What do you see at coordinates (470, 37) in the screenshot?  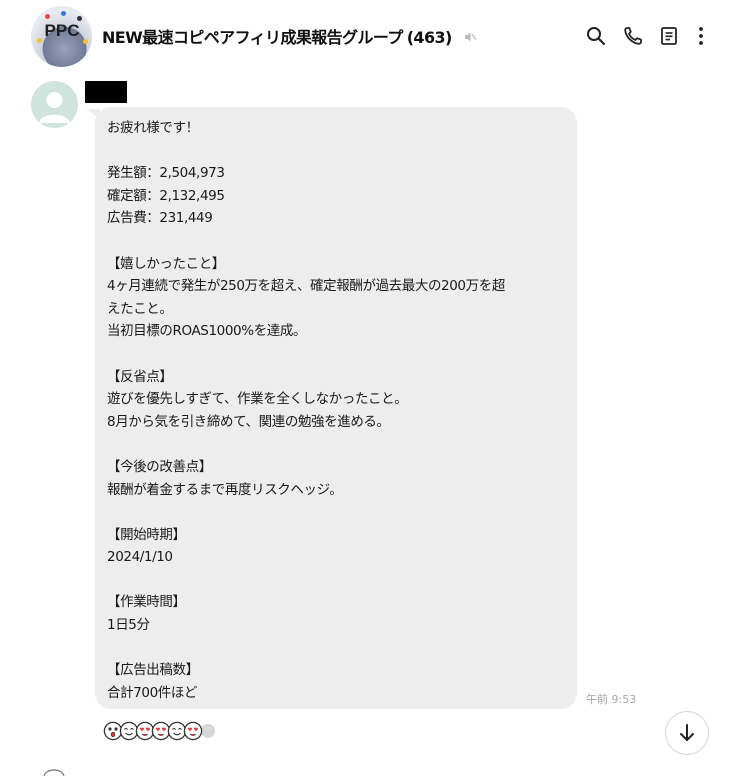 I see `speaker-muted-icon` at bounding box center [470, 37].